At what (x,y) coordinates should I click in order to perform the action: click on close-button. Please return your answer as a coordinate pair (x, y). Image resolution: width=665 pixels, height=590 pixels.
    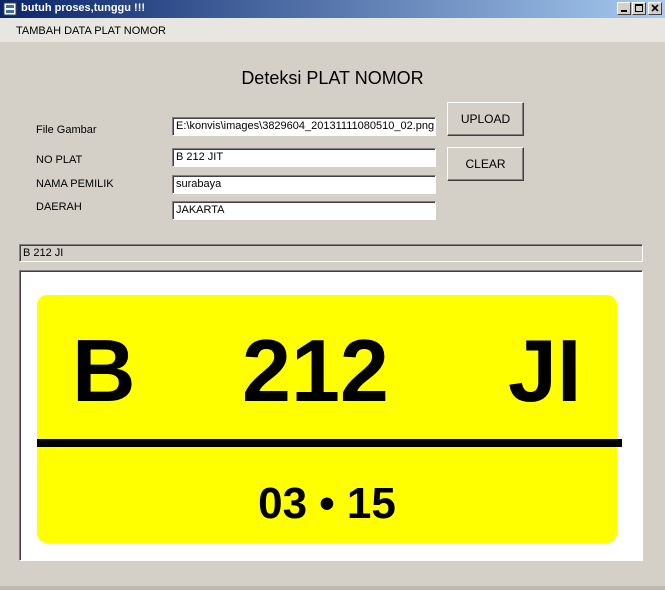
    Looking at the image, I should click on (655, 8).